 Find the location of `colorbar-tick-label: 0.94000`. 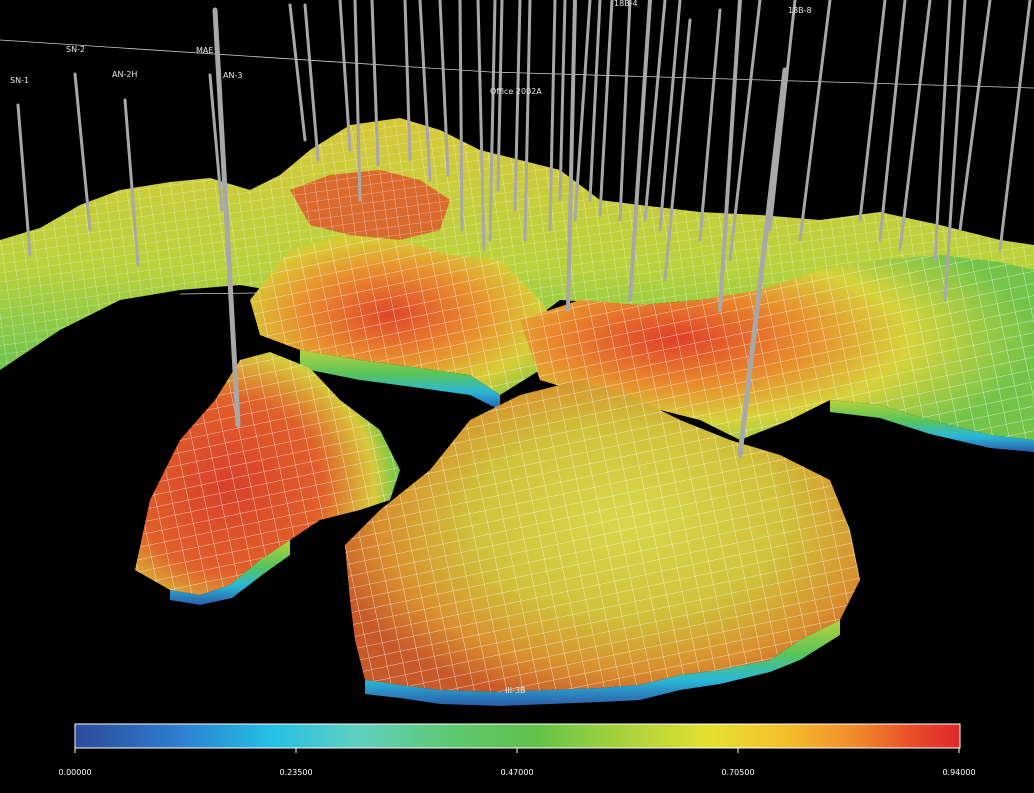

colorbar-tick-label: 0.94000 is located at coordinates (958, 772).